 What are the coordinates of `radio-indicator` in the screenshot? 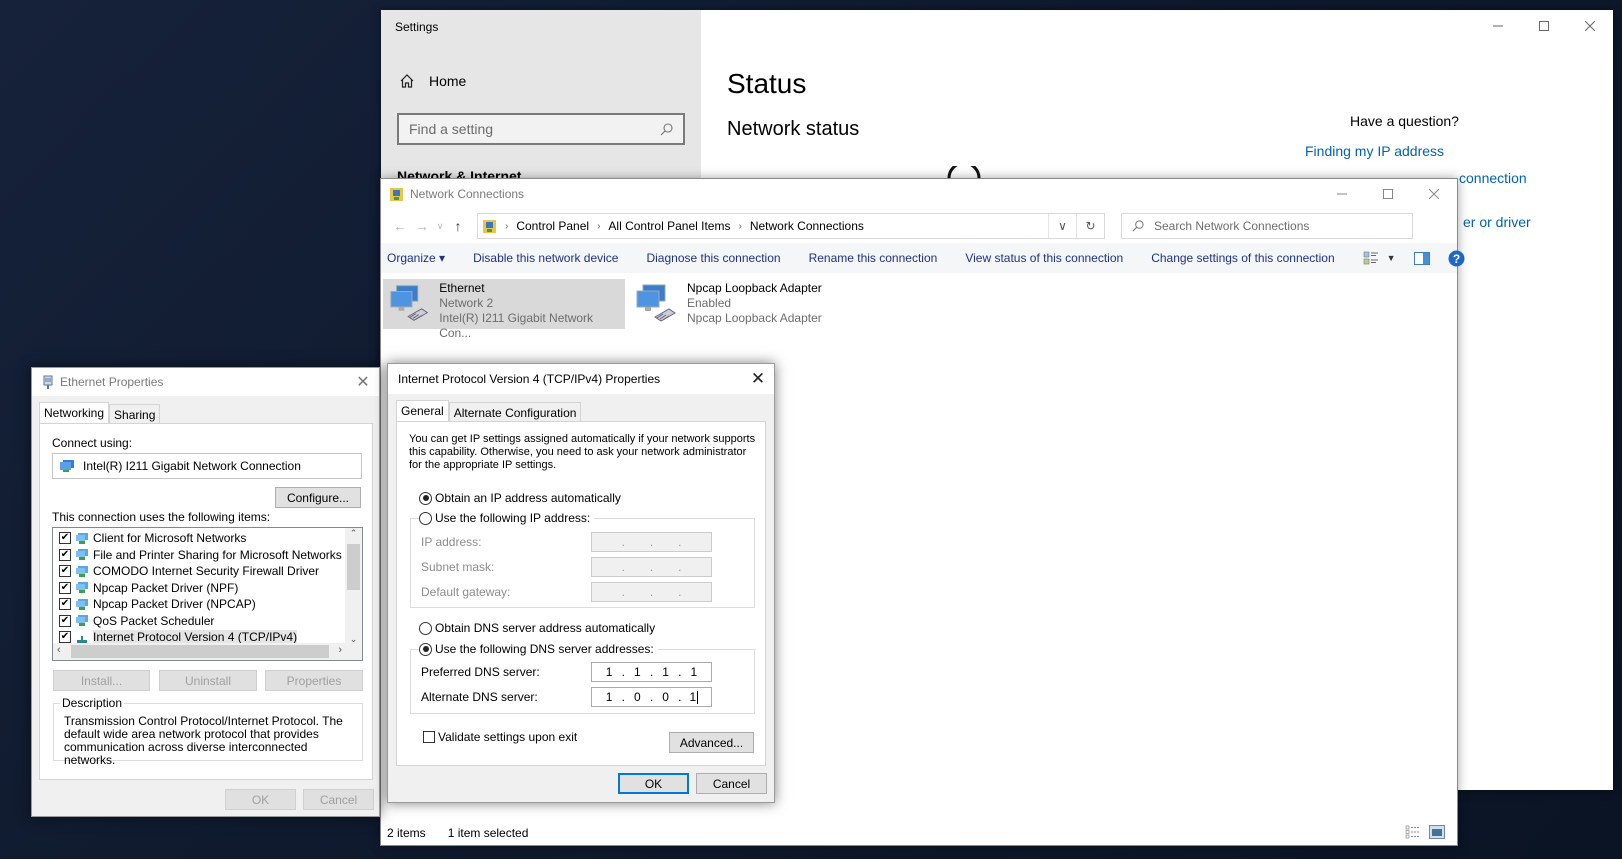 It's located at (425, 498).